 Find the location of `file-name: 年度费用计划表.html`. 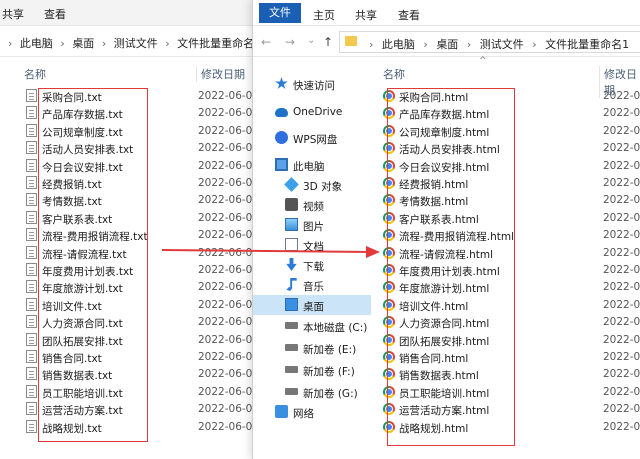

file-name: 年度费用计划表.html is located at coordinates (449, 272).